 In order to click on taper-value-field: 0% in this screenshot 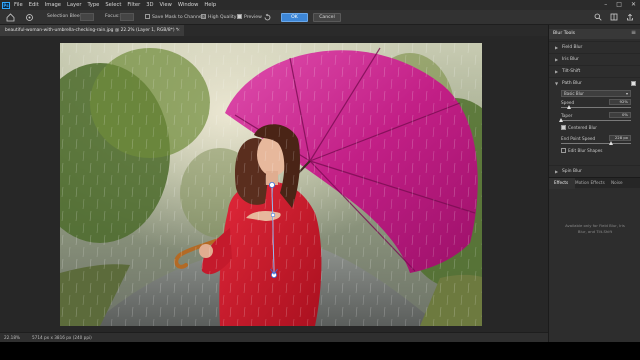, I will do `click(620, 115)`.